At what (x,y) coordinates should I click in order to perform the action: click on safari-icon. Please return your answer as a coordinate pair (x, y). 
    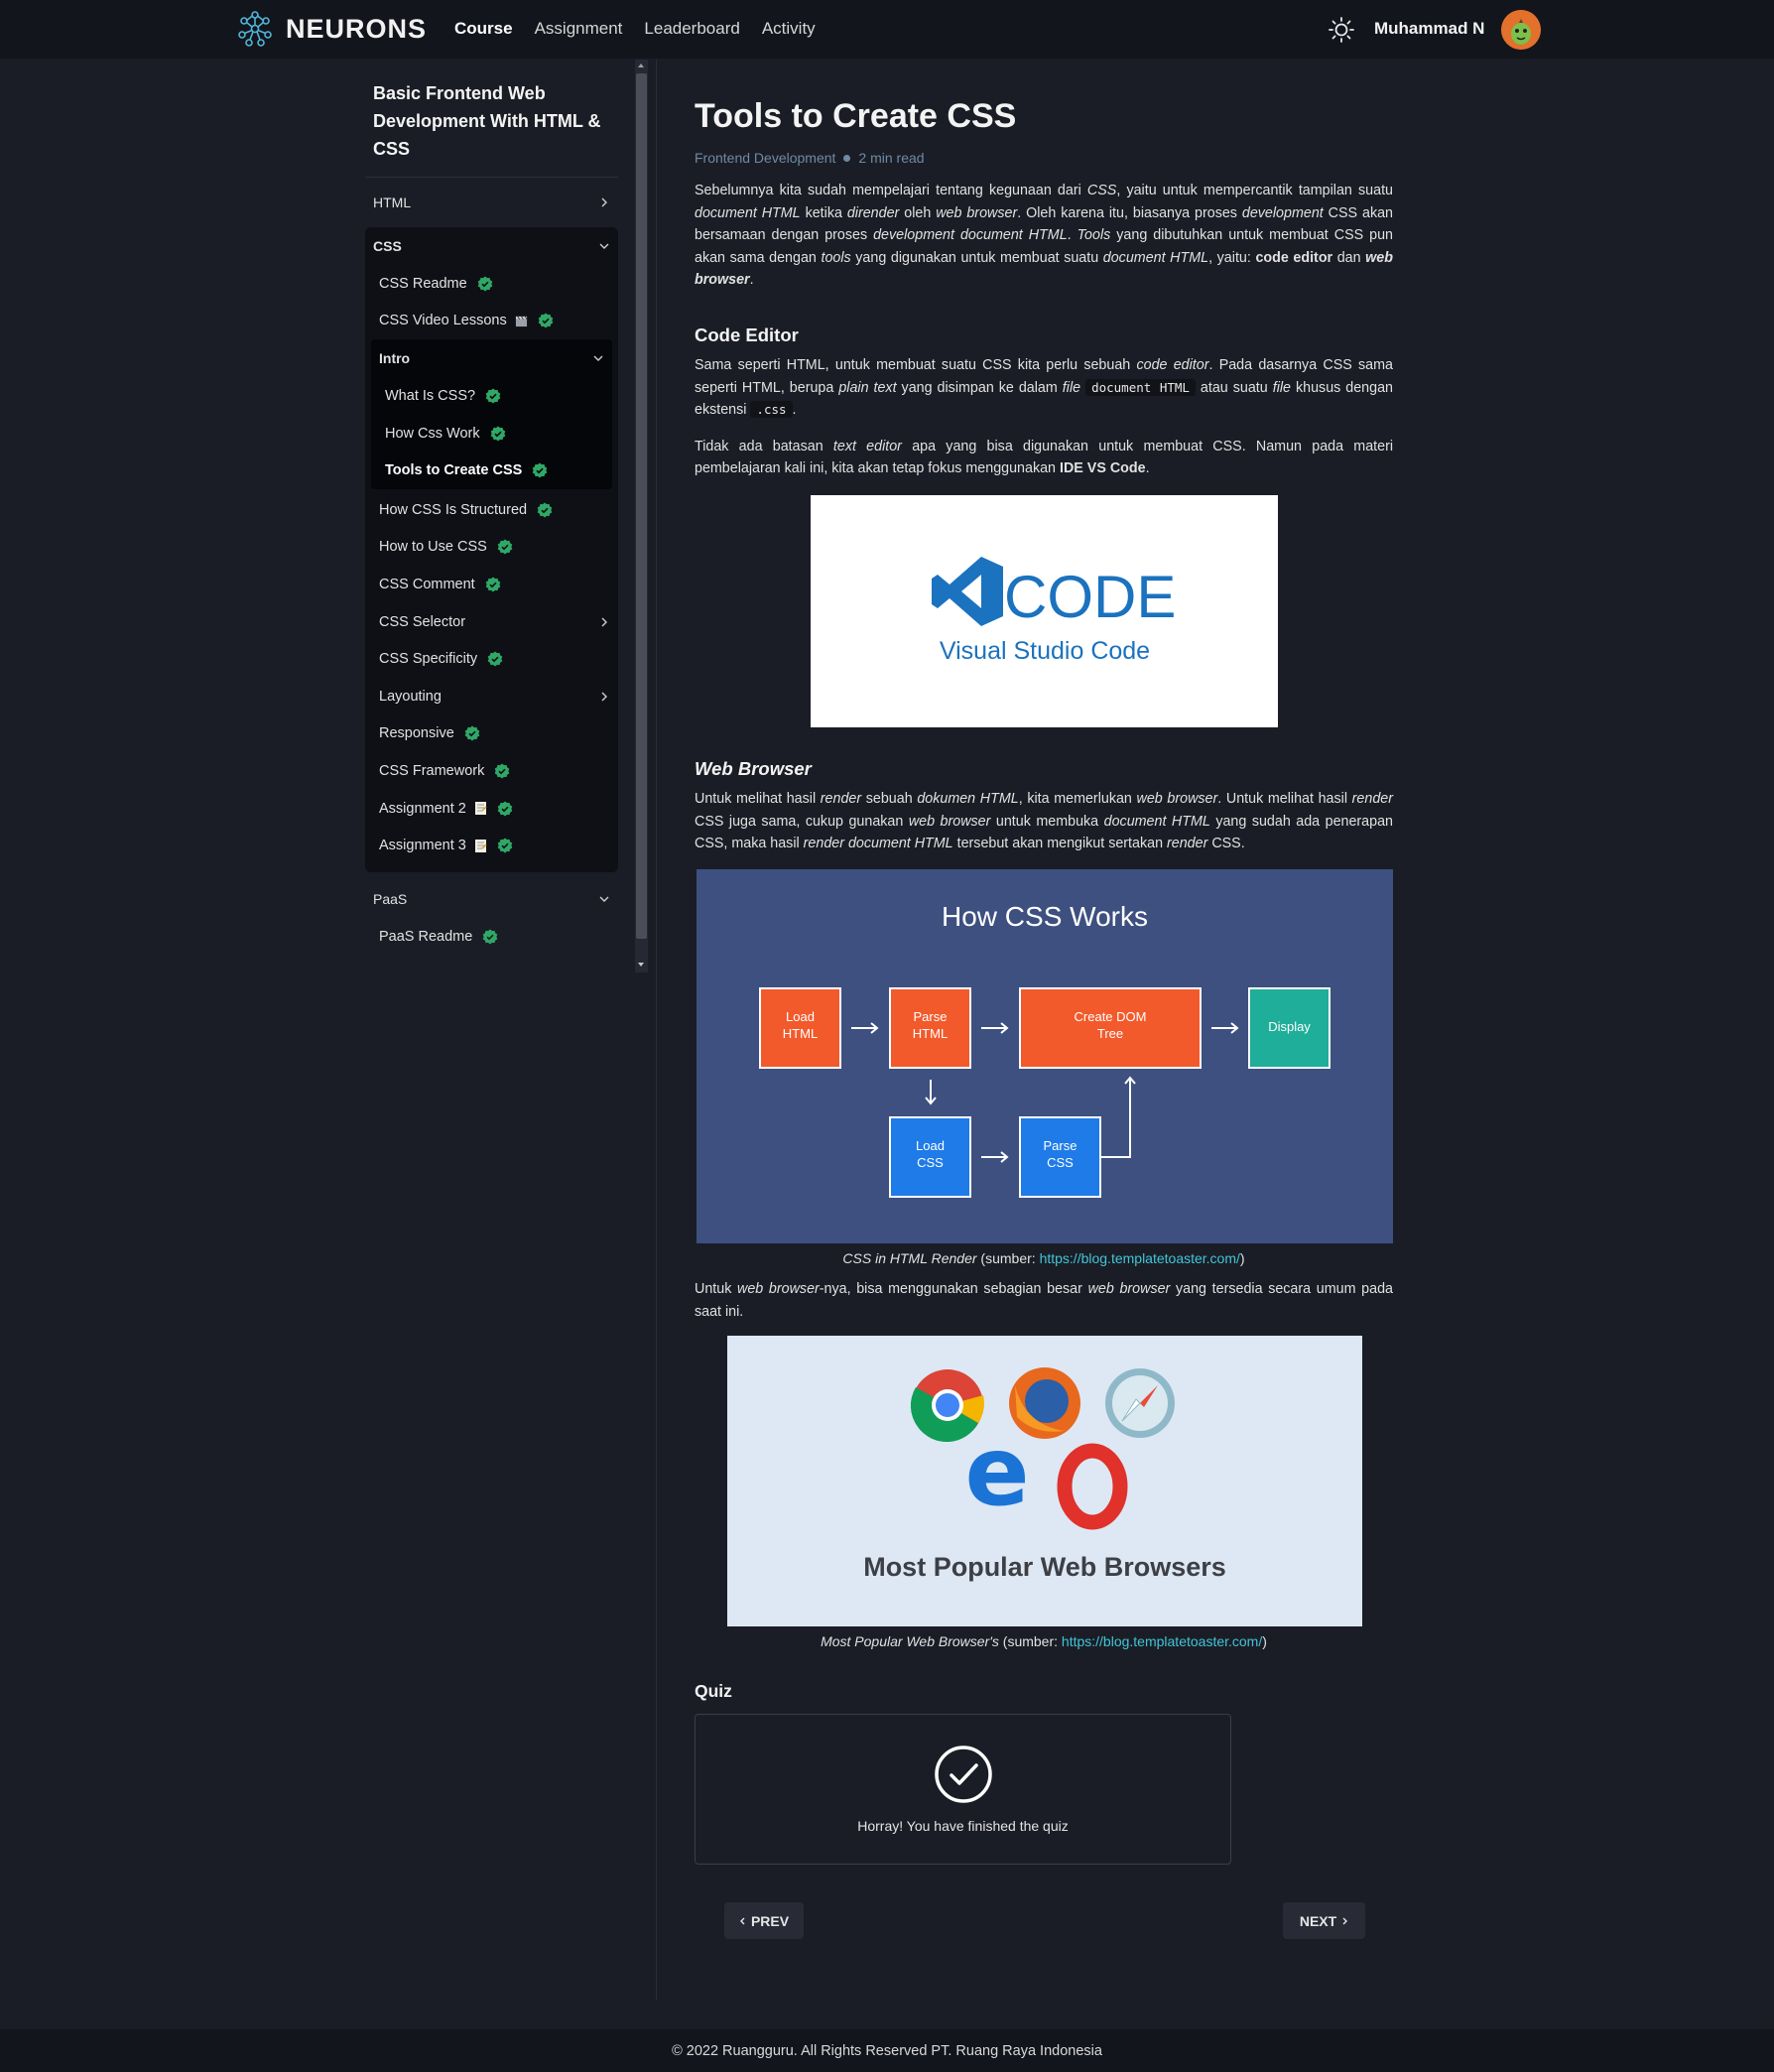
    Looking at the image, I should click on (1140, 1403).